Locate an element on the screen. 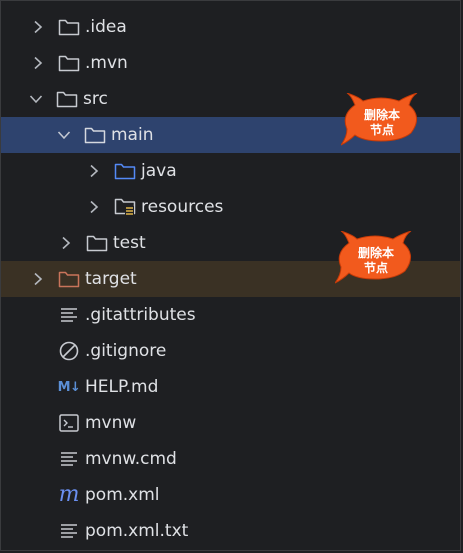  tree-row-label: pom.xml is located at coordinates (122, 495).